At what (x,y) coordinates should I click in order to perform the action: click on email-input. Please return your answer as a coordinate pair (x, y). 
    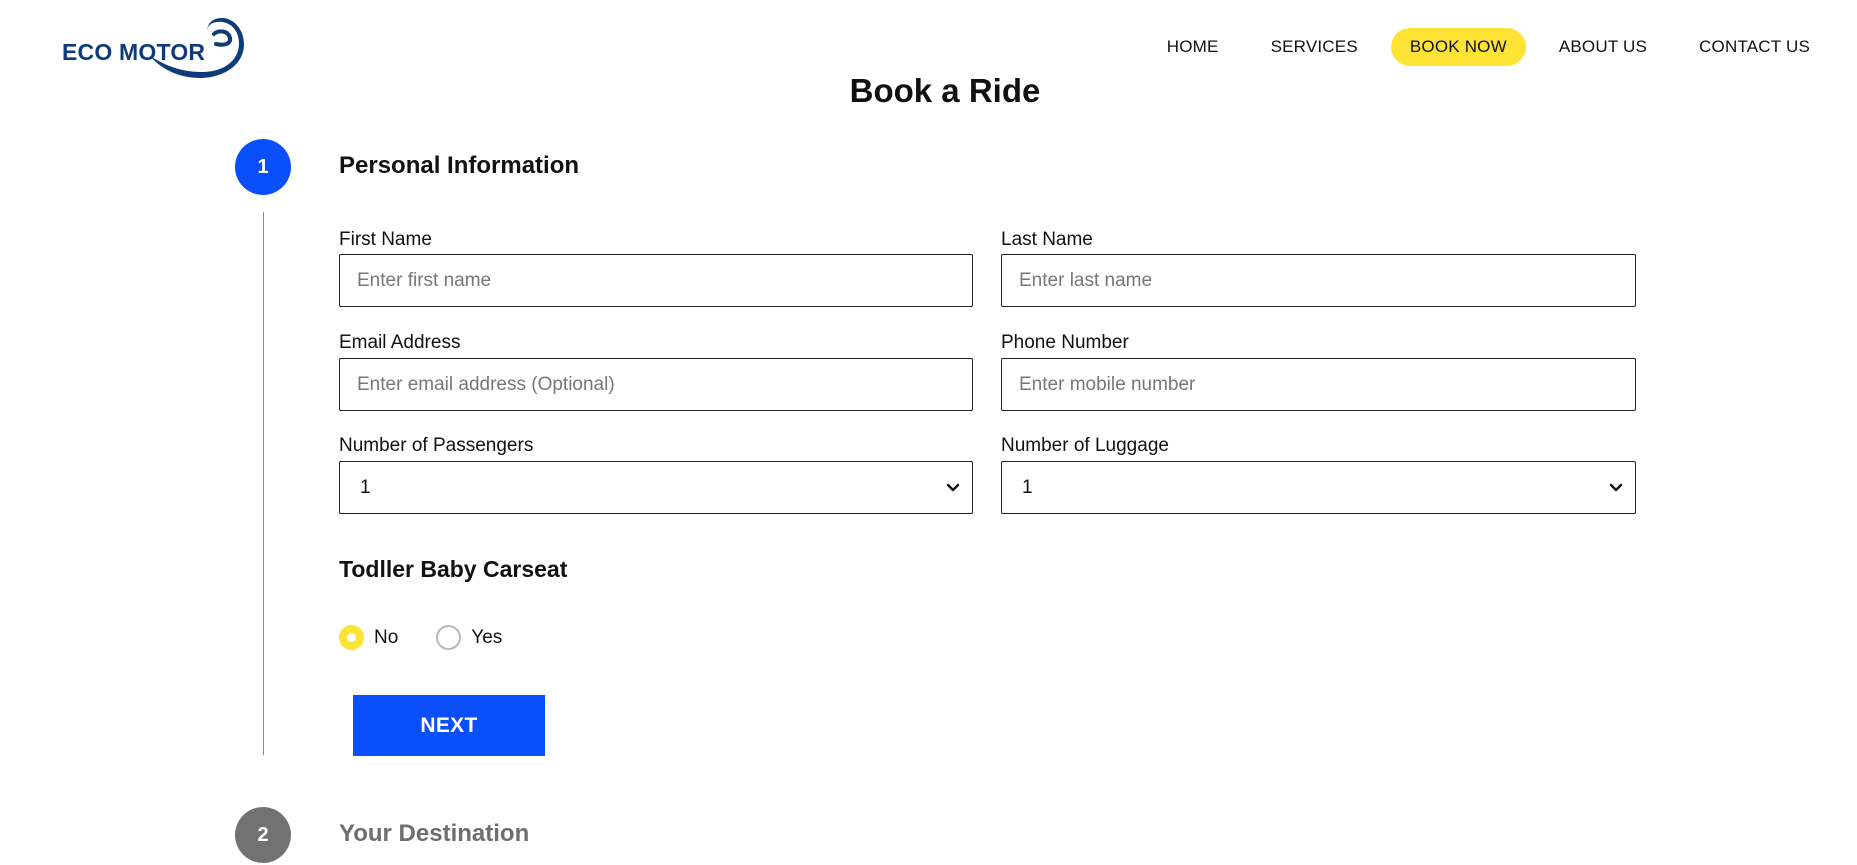
    Looking at the image, I should click on (656, 384).